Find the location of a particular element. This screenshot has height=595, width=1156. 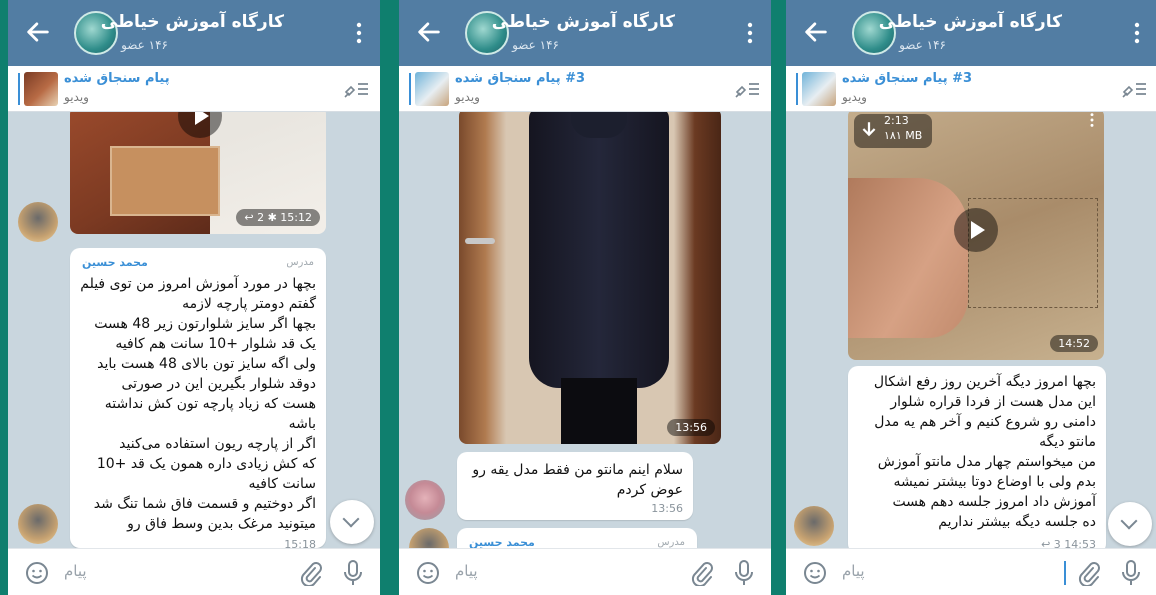

message-line: دامنی رو شروع کنیم و آخر هم یه مدل is located at coordinates (985, 422).